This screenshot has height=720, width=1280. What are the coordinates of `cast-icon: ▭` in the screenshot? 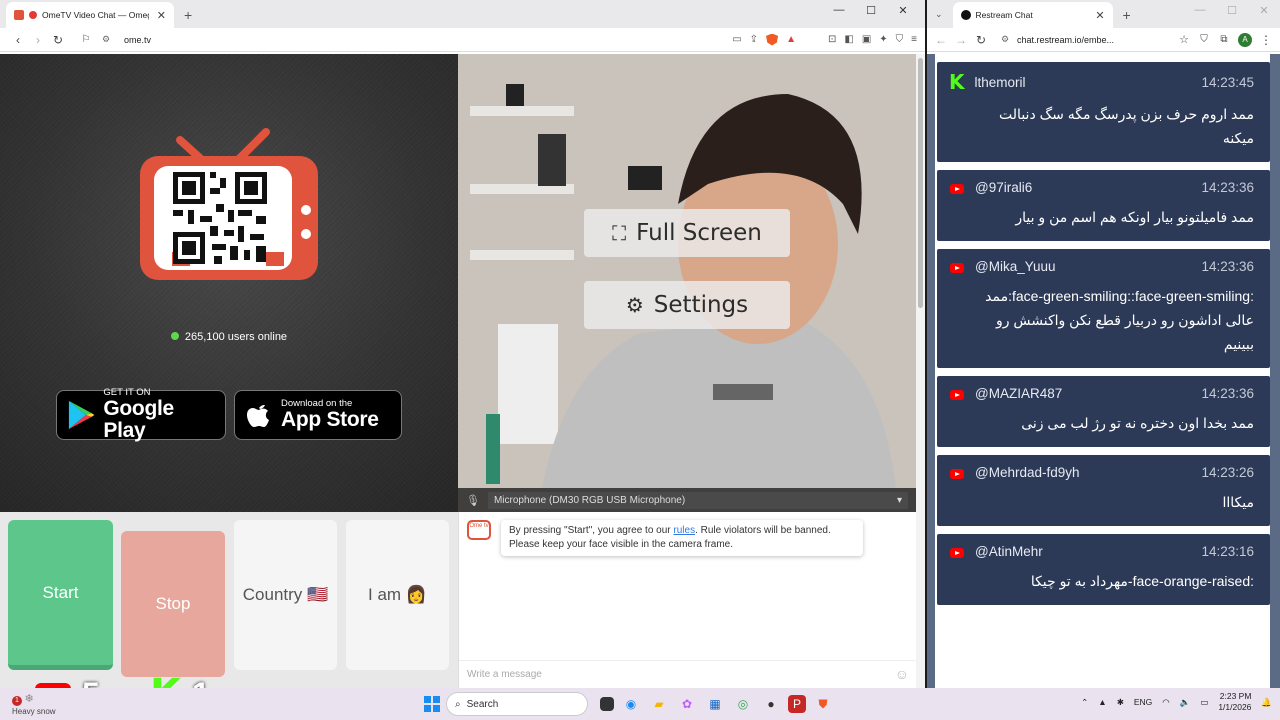 It's located at (736, 39).